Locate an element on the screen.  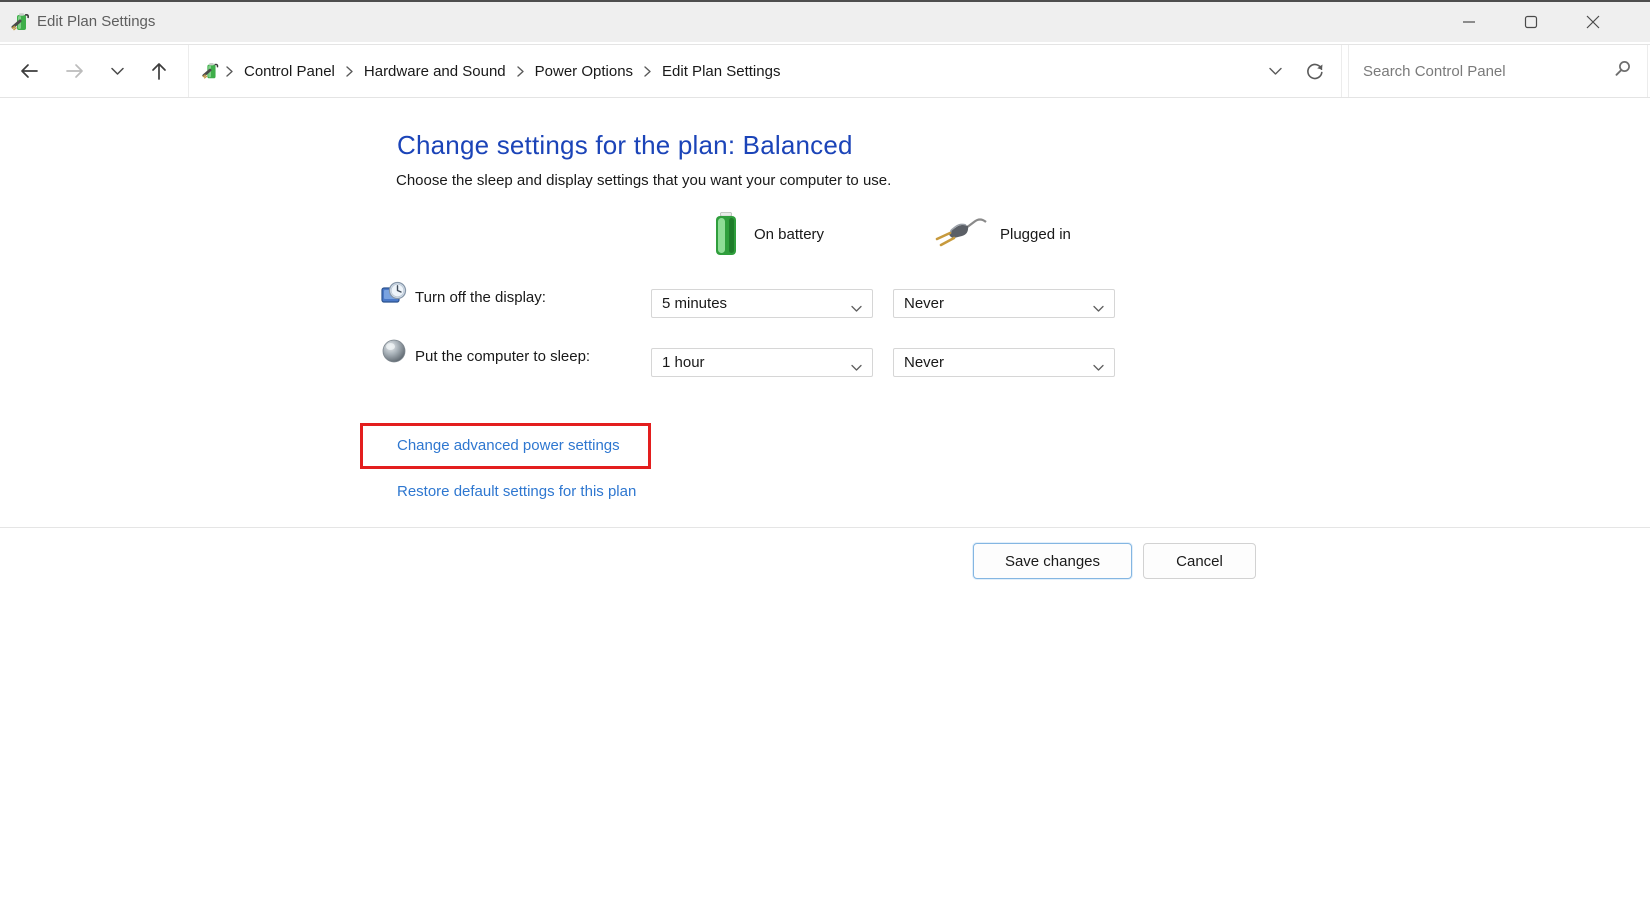
power-plan-breadcrumb-icon is located at coordinates (211, 71).